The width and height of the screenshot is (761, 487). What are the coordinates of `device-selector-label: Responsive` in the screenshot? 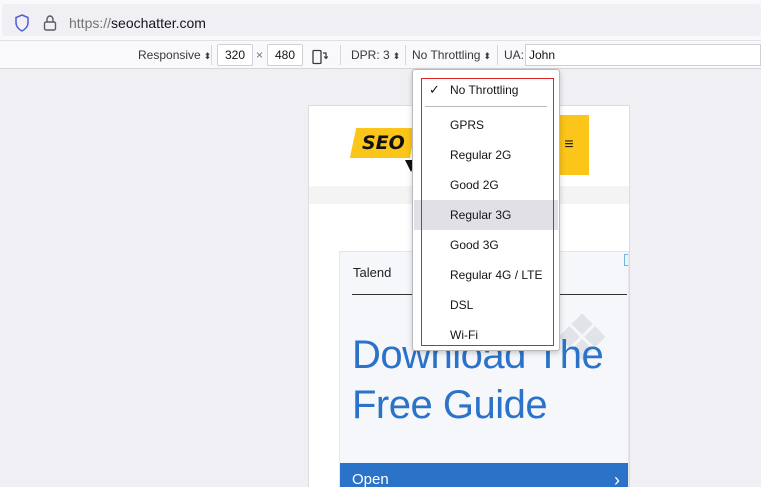 It's located at (169, 55).